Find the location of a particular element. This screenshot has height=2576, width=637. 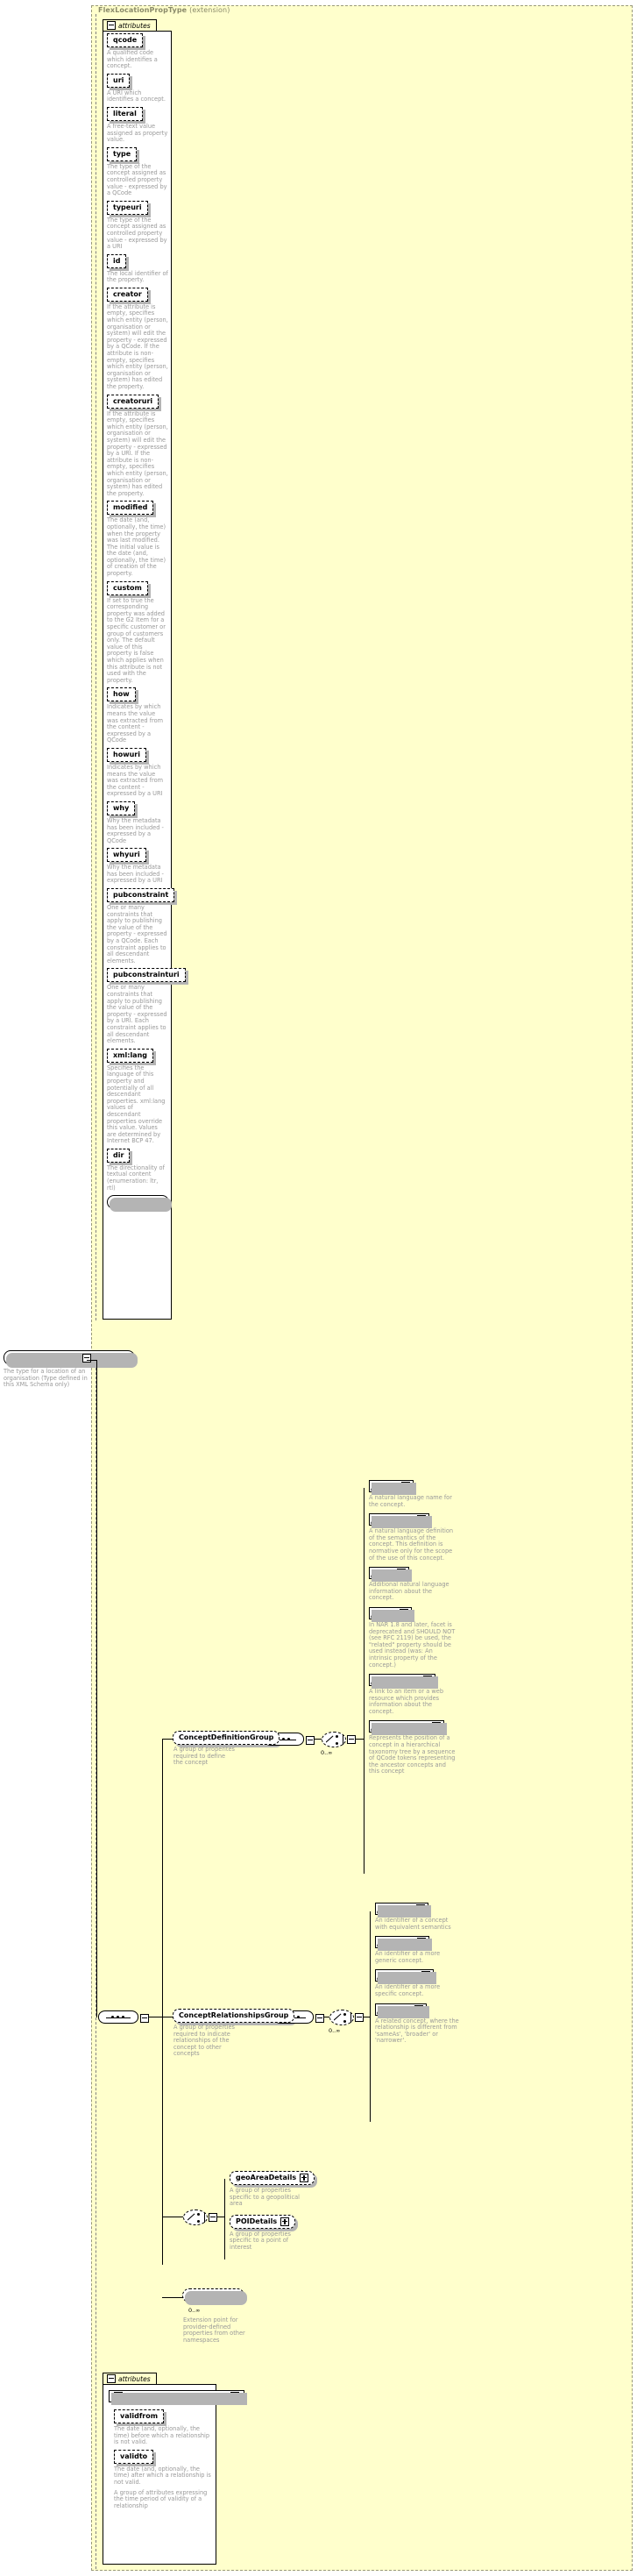

attribute-name: qcode is located at coordinates (125, 40).